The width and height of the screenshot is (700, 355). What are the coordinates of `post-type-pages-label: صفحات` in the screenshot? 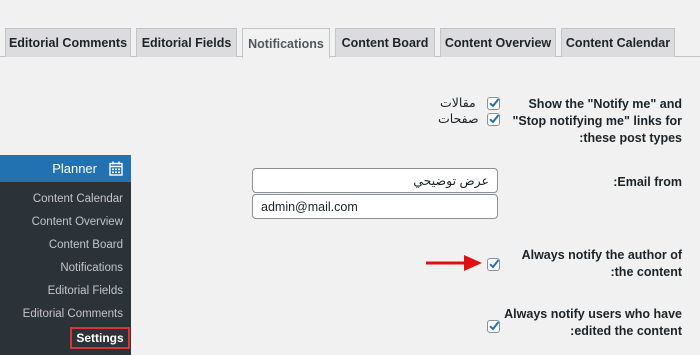 It's located at (458, 119).